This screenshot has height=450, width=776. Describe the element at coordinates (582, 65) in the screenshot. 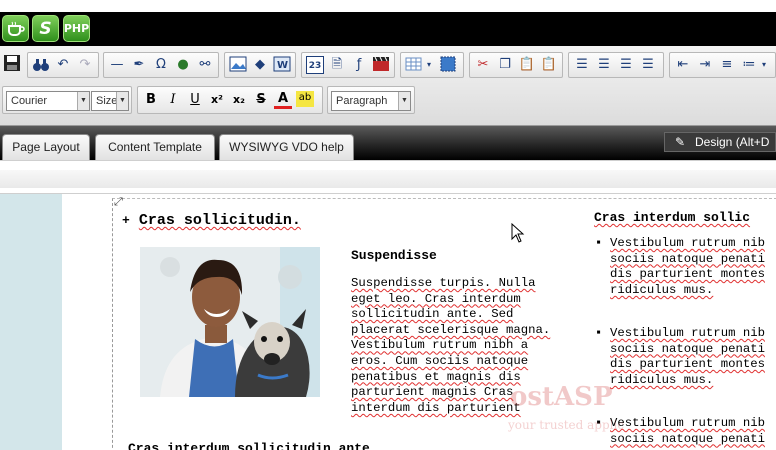

I see `align-left-icon: ☰` at that location.